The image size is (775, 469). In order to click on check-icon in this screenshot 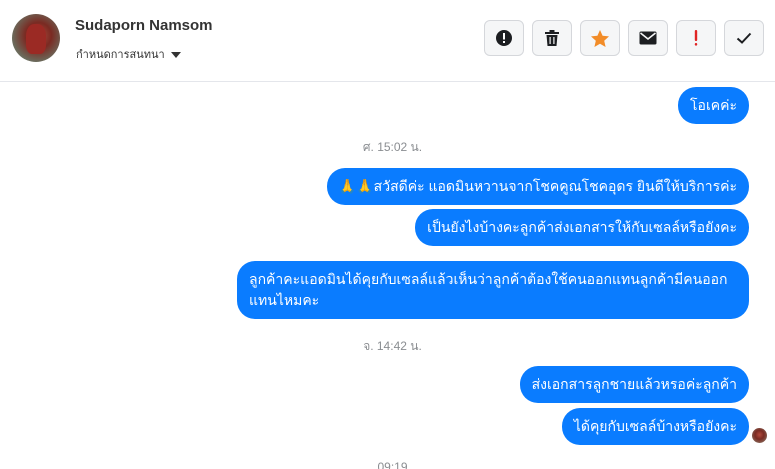, I will do `click(744, 38)`.